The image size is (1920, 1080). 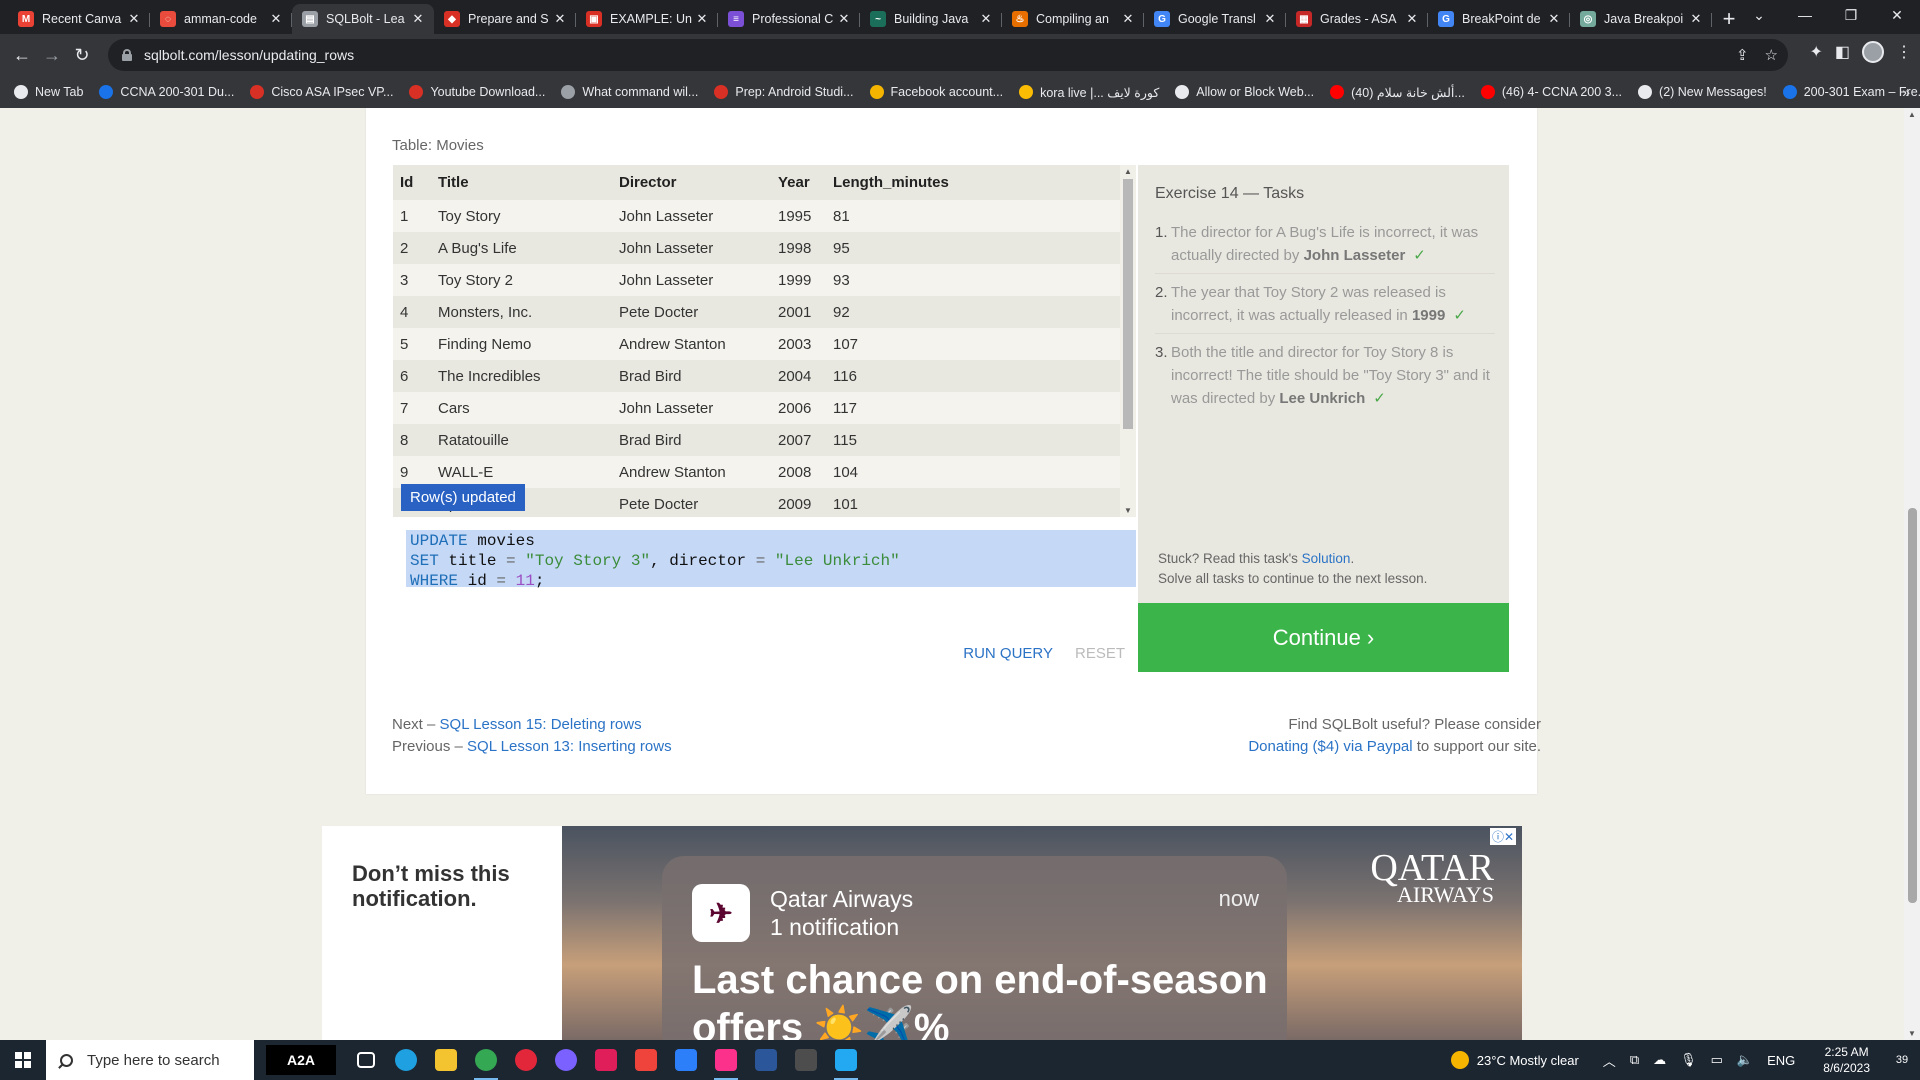 What do you see at coordinates (846, 1060) in the screenshot?
I see `vscode-button` at bounding box center [846, 1060].